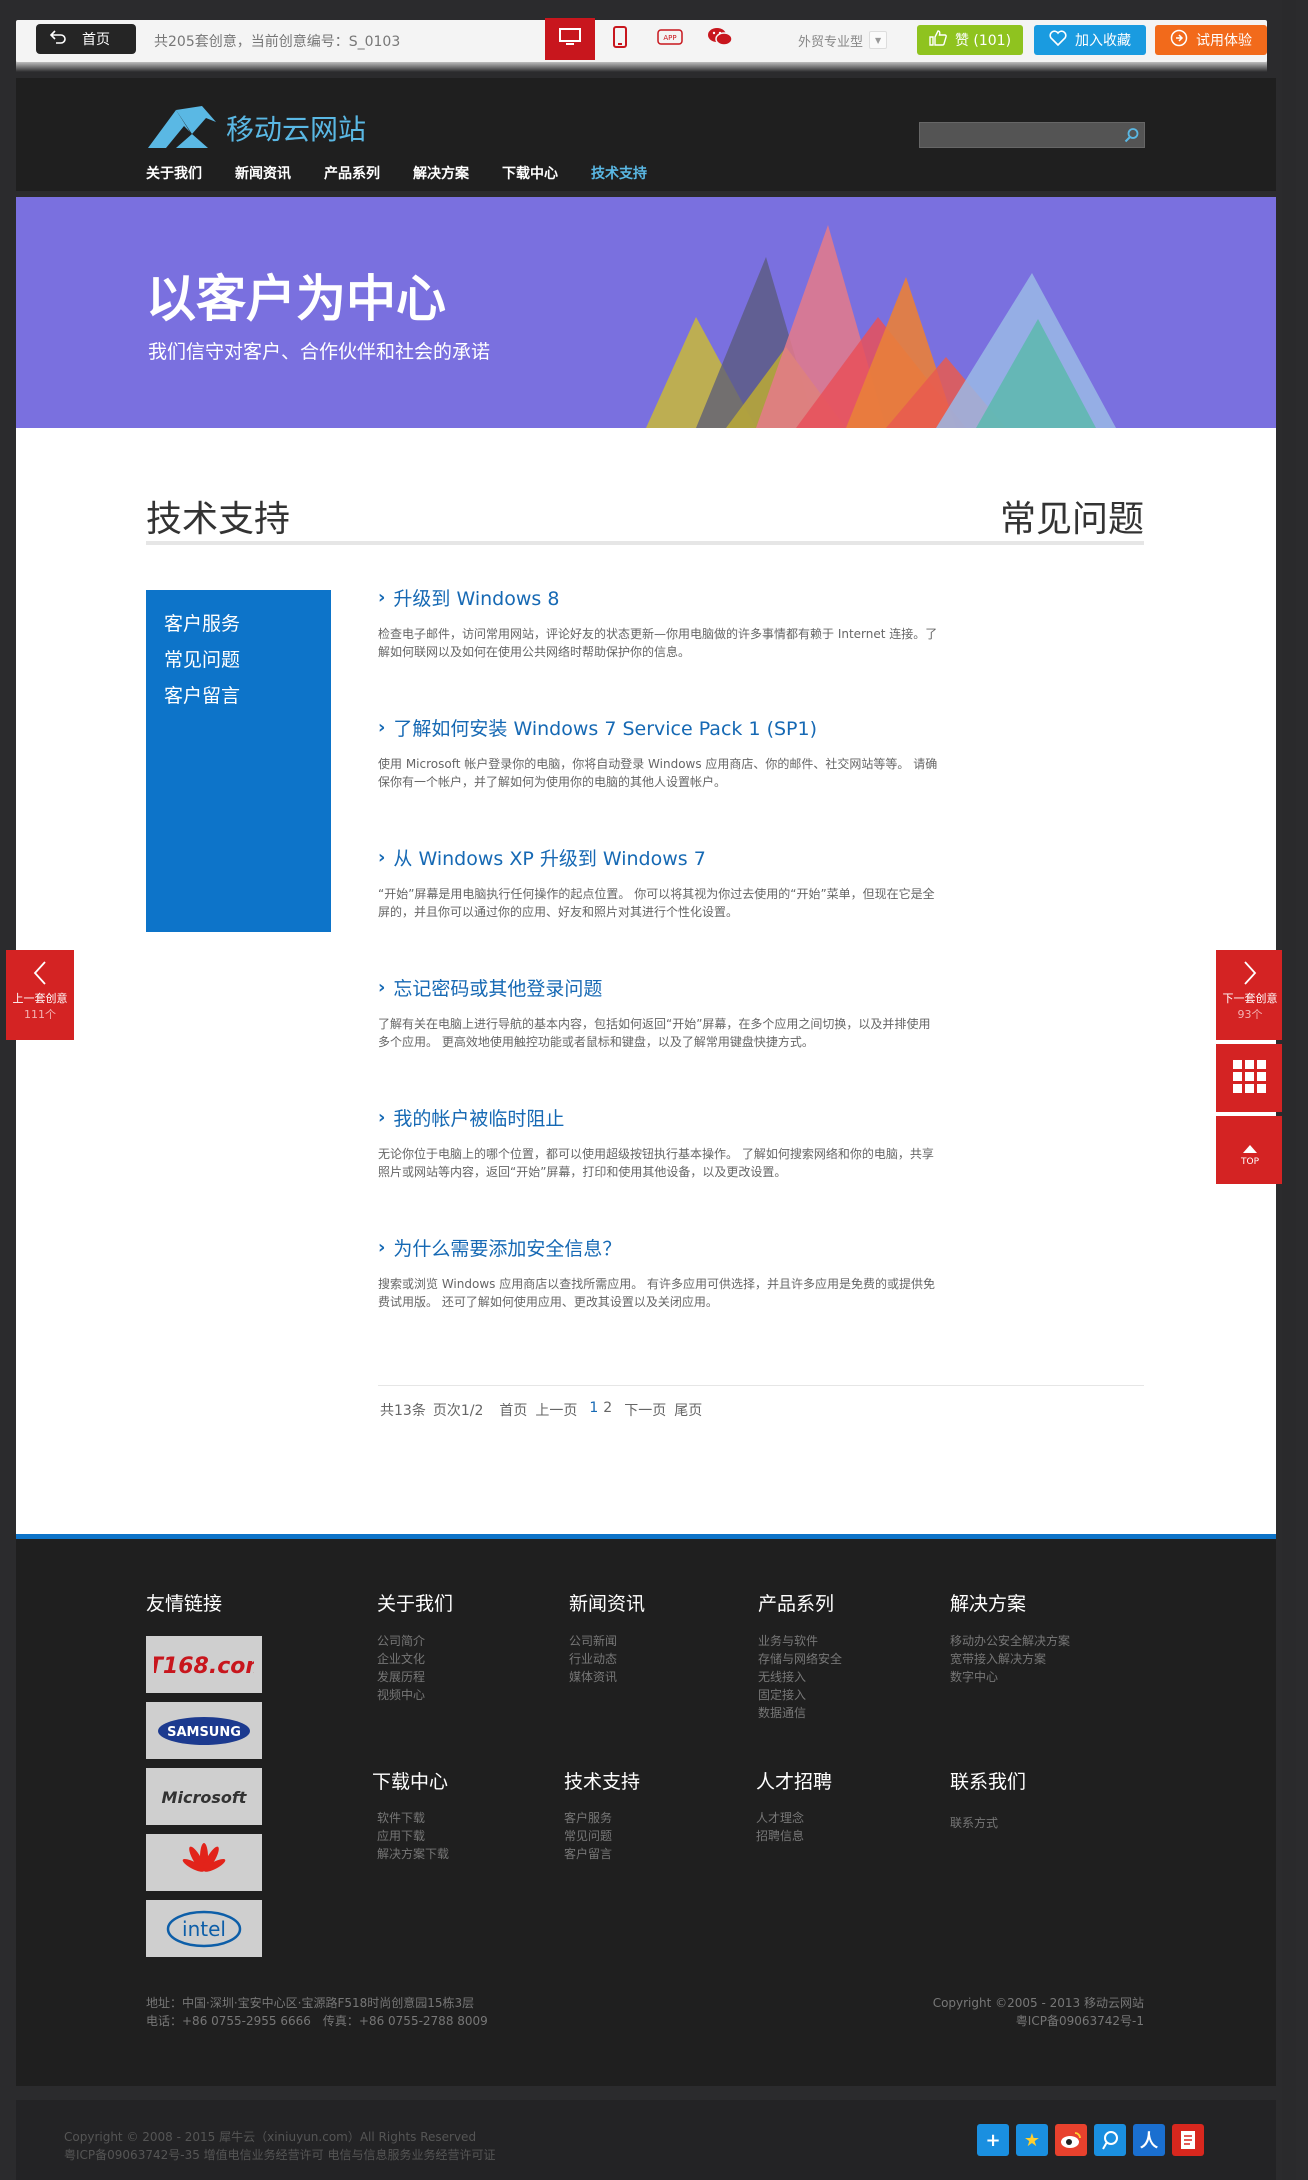 This screenshot has height=2180, width=1308. Describe the element at coordinates (593, 1659) in the screenshot. I see `footer-link: 行业动态` at that location.